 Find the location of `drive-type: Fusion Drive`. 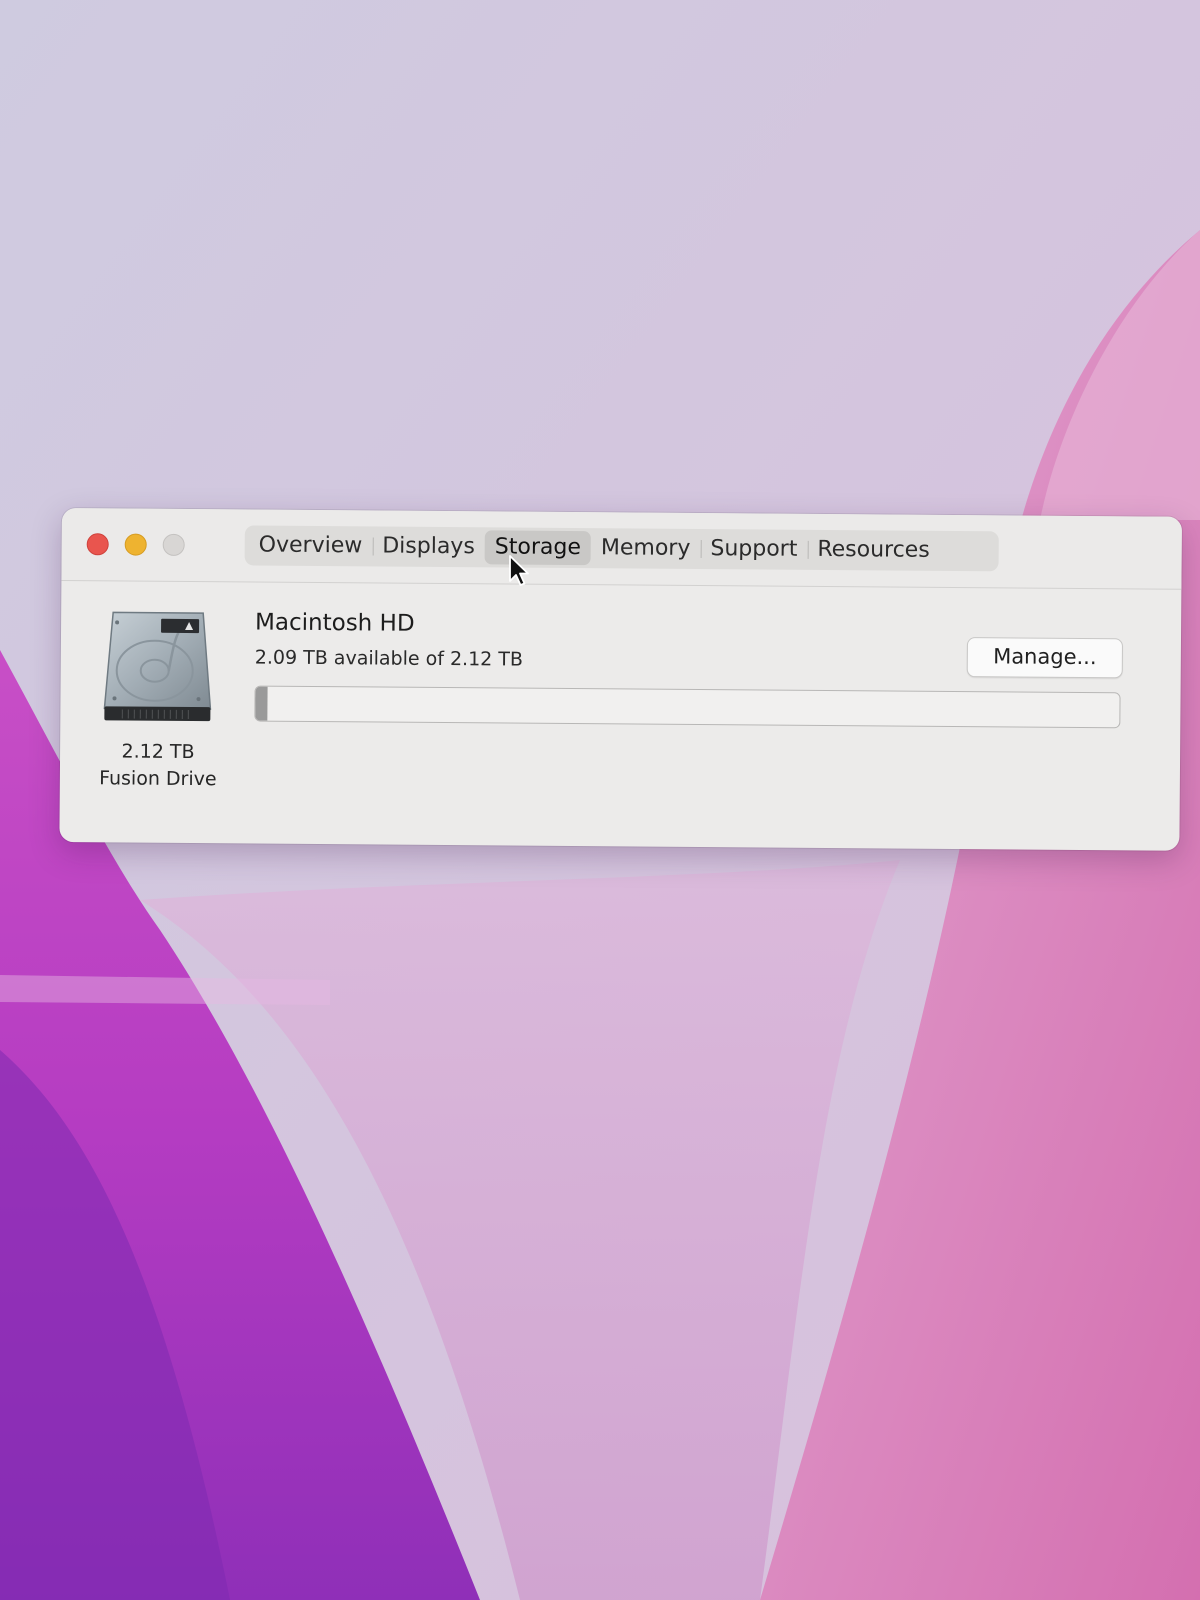

drive-type: Fusion Drive is located at coordinates (158, 779).